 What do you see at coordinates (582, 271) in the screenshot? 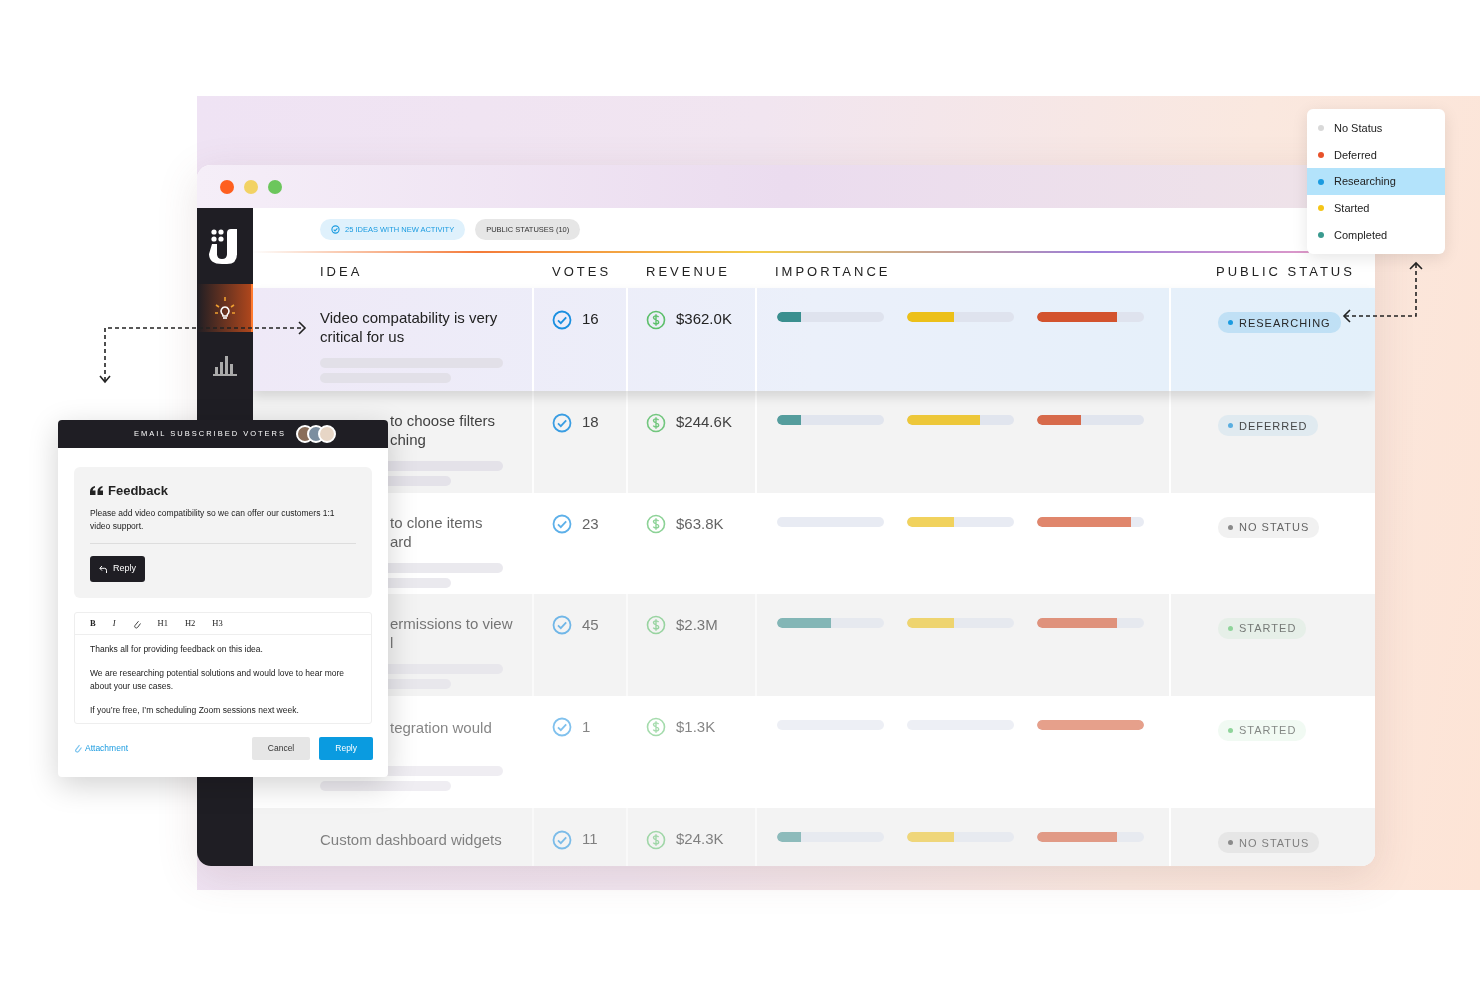
I see `column-header: VOTES` at bounding box center [582, 271].